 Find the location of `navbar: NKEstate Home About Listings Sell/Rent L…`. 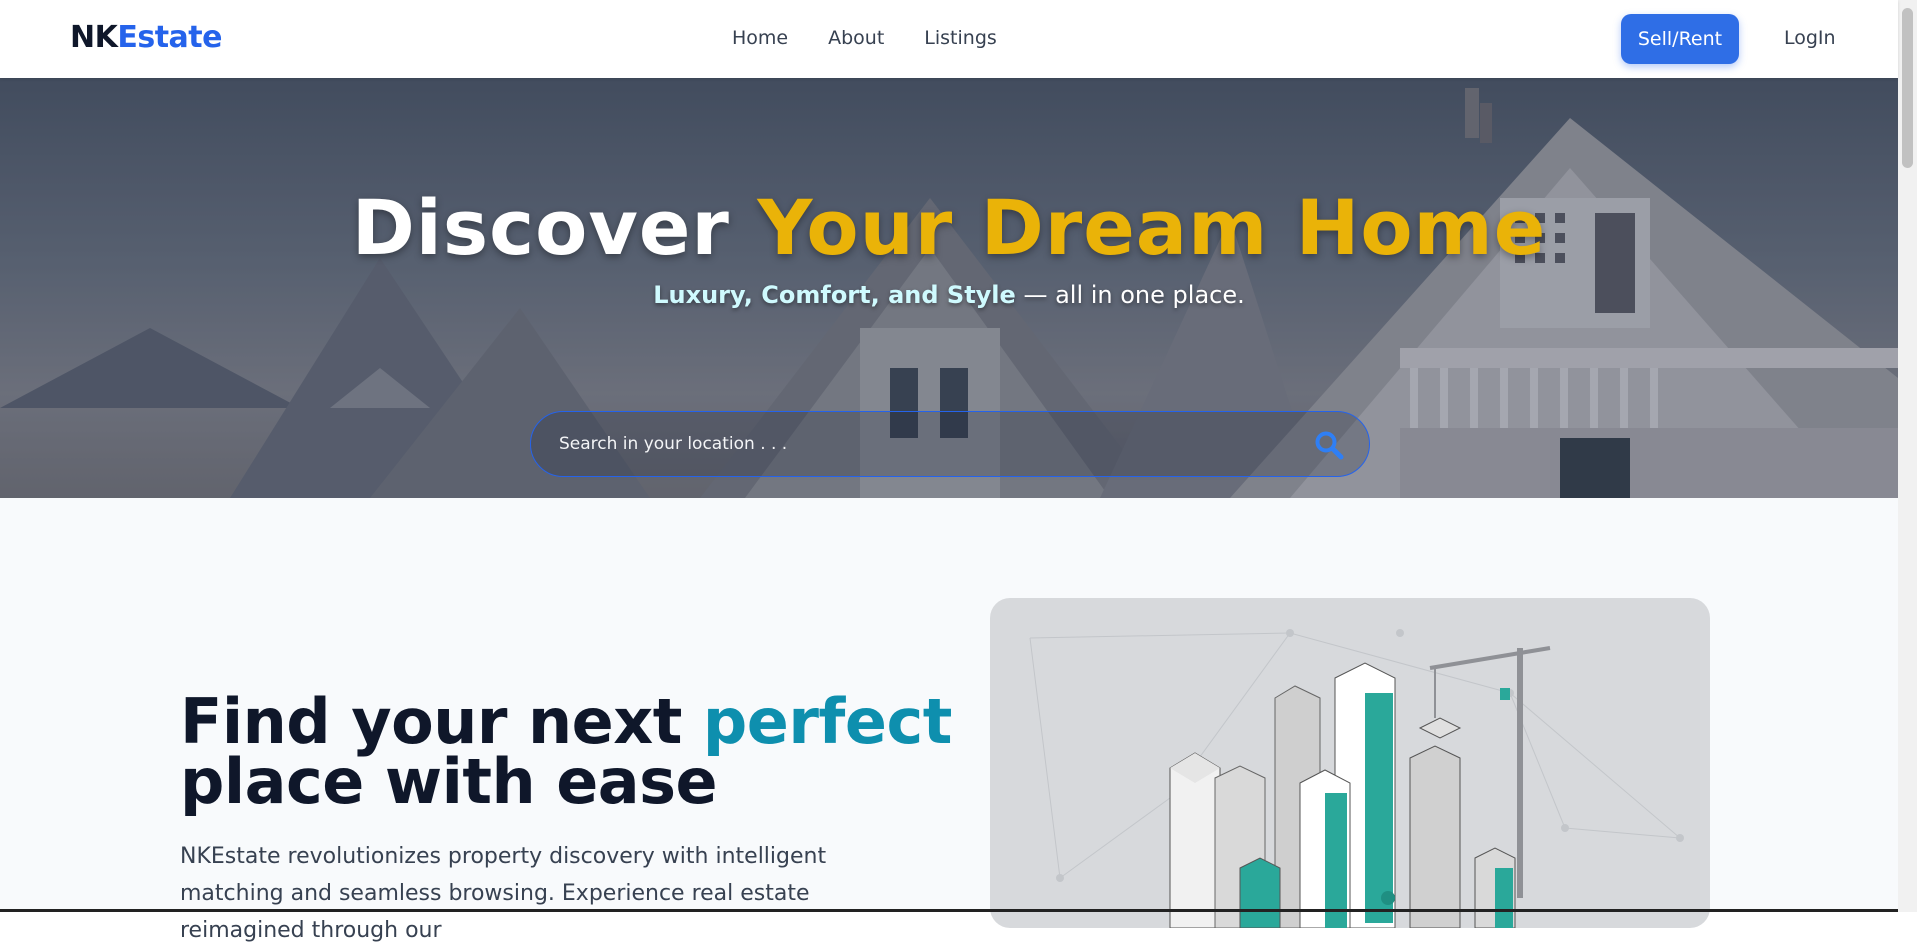

navbar: NKEstate Home About Listings Sell/Rent L… is located at coordinates (949, 39).